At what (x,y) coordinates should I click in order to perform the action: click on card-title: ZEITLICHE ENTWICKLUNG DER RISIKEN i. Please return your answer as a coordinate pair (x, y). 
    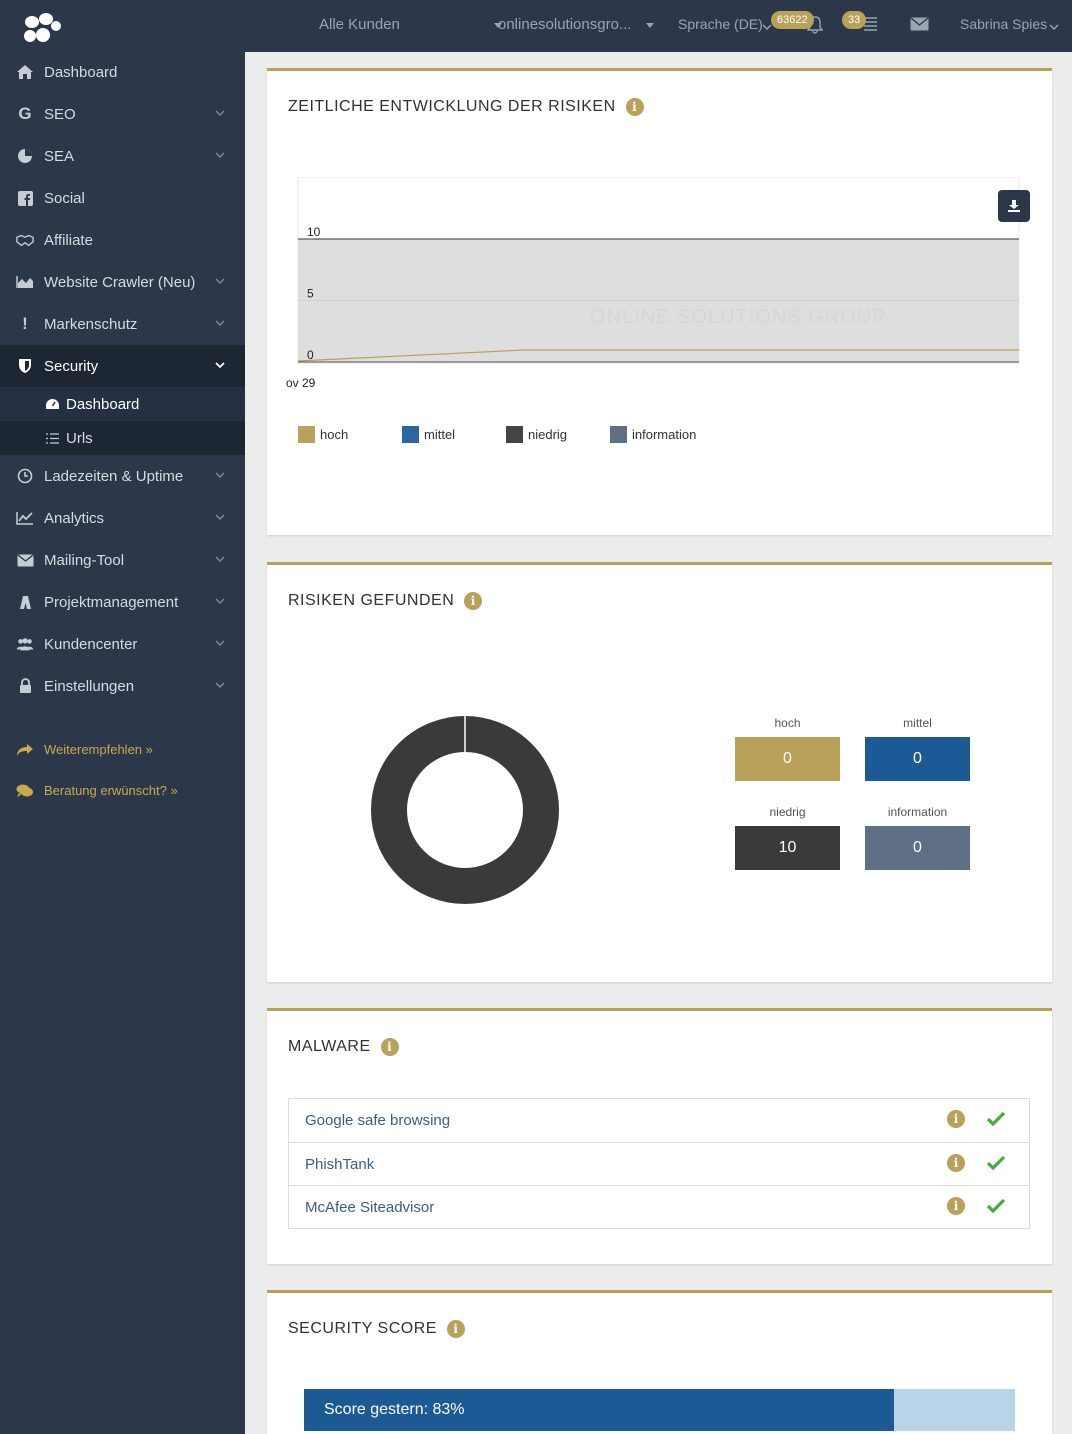
    Looking at the image, I should click on (466, 107).